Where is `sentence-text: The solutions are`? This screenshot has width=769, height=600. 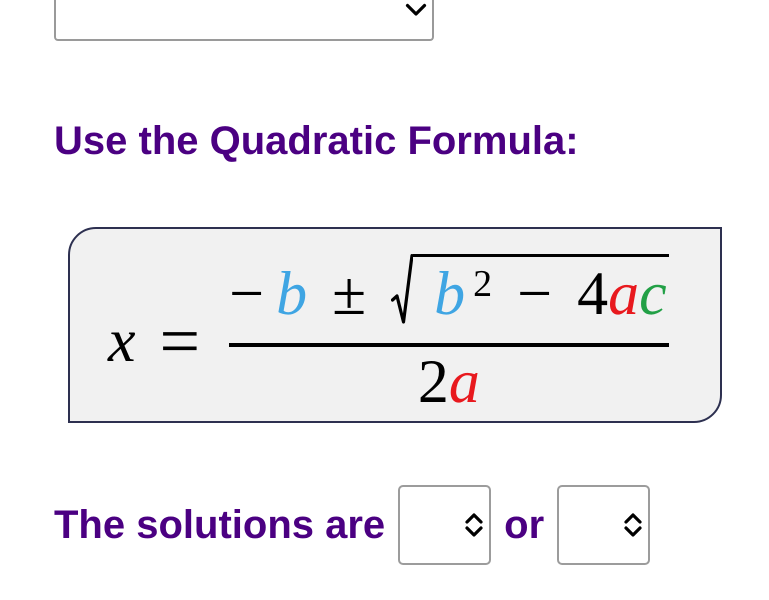
sentence-text: The solutions are is located at coordinates (220, 525).